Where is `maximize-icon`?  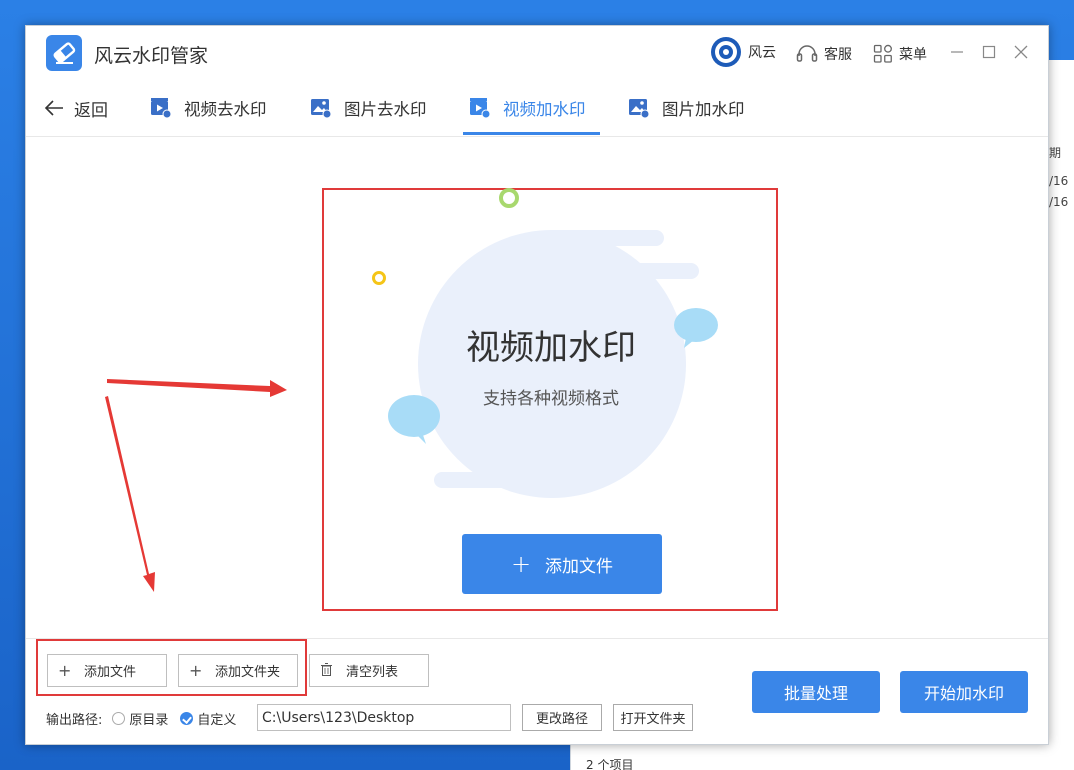 maximize-icon is located at coordinates (989, 52).